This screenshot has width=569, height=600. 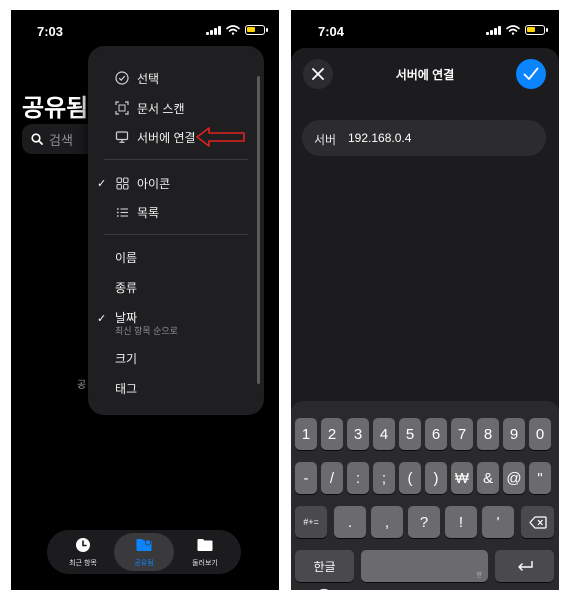 I want to click on monitor-icon, so click(x=122, y=137).